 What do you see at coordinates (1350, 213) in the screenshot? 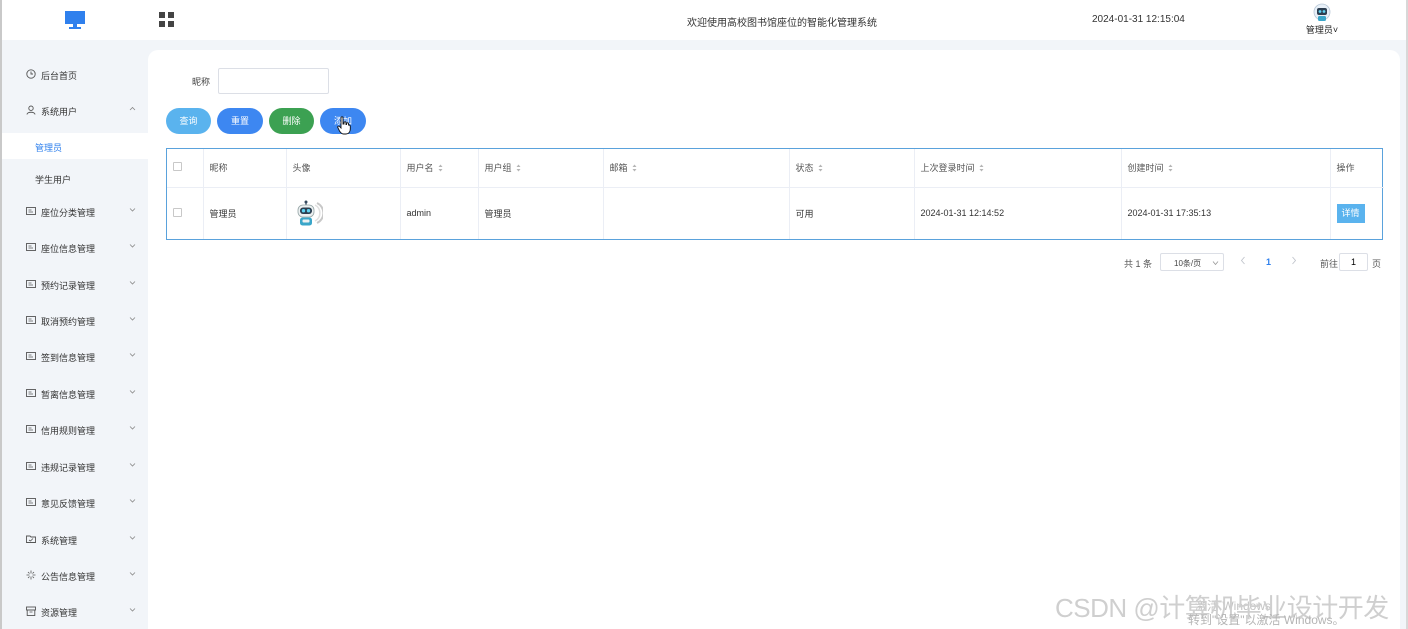
I see `detail-button: 详情` at bounding box center [1350, 213].